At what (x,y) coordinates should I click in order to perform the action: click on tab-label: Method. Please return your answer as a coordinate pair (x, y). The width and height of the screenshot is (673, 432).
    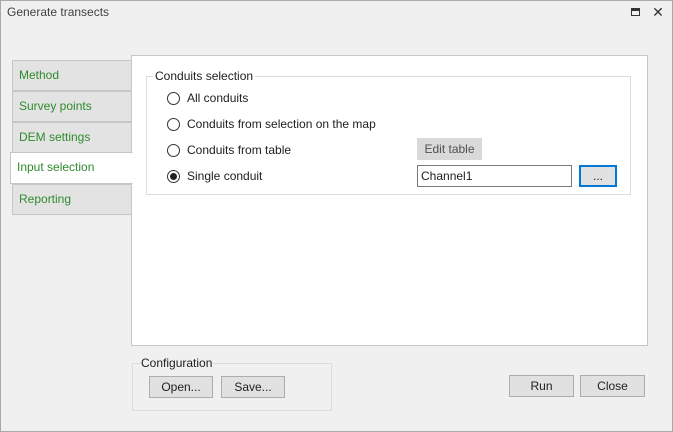
    Looking at the image, I should click on (39, 75).